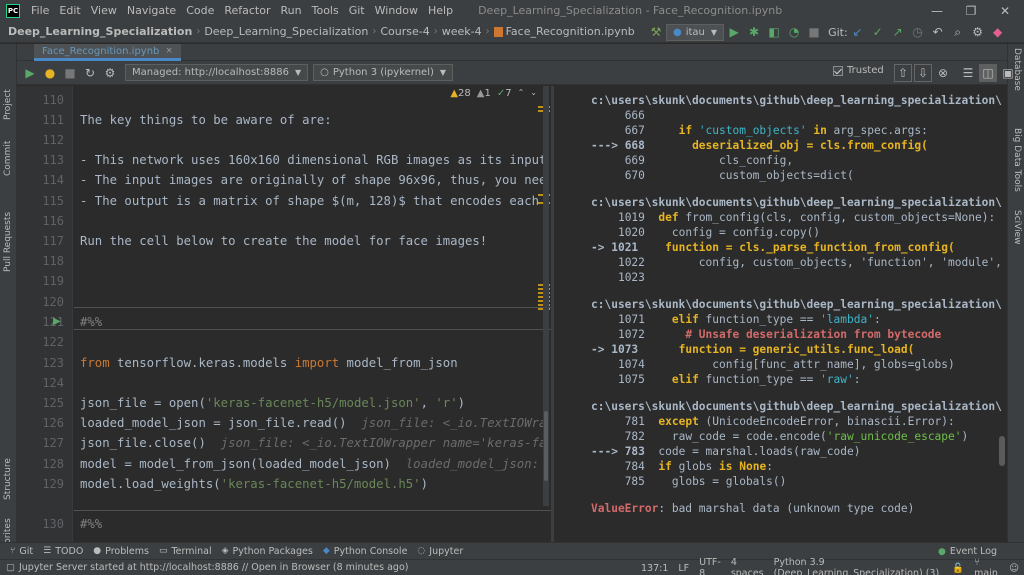  I want to click on restore-icon: ❐, so click(971, 10).